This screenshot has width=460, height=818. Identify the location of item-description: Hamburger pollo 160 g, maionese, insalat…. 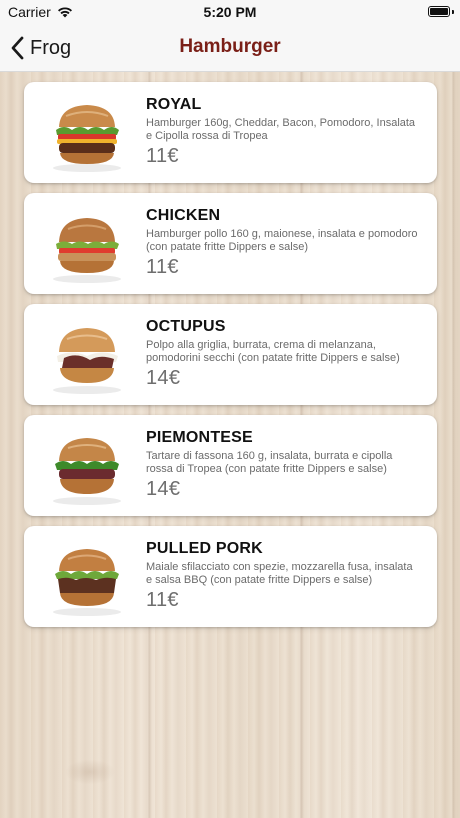
(282, 240).